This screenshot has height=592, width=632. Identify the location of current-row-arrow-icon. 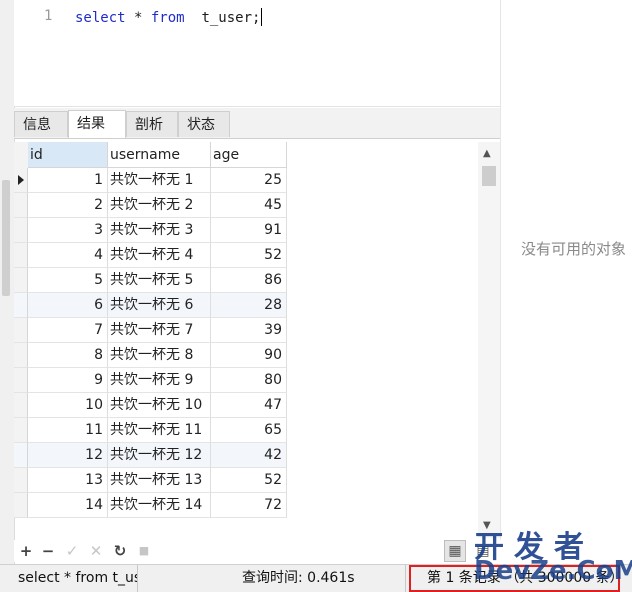
(21, 180).